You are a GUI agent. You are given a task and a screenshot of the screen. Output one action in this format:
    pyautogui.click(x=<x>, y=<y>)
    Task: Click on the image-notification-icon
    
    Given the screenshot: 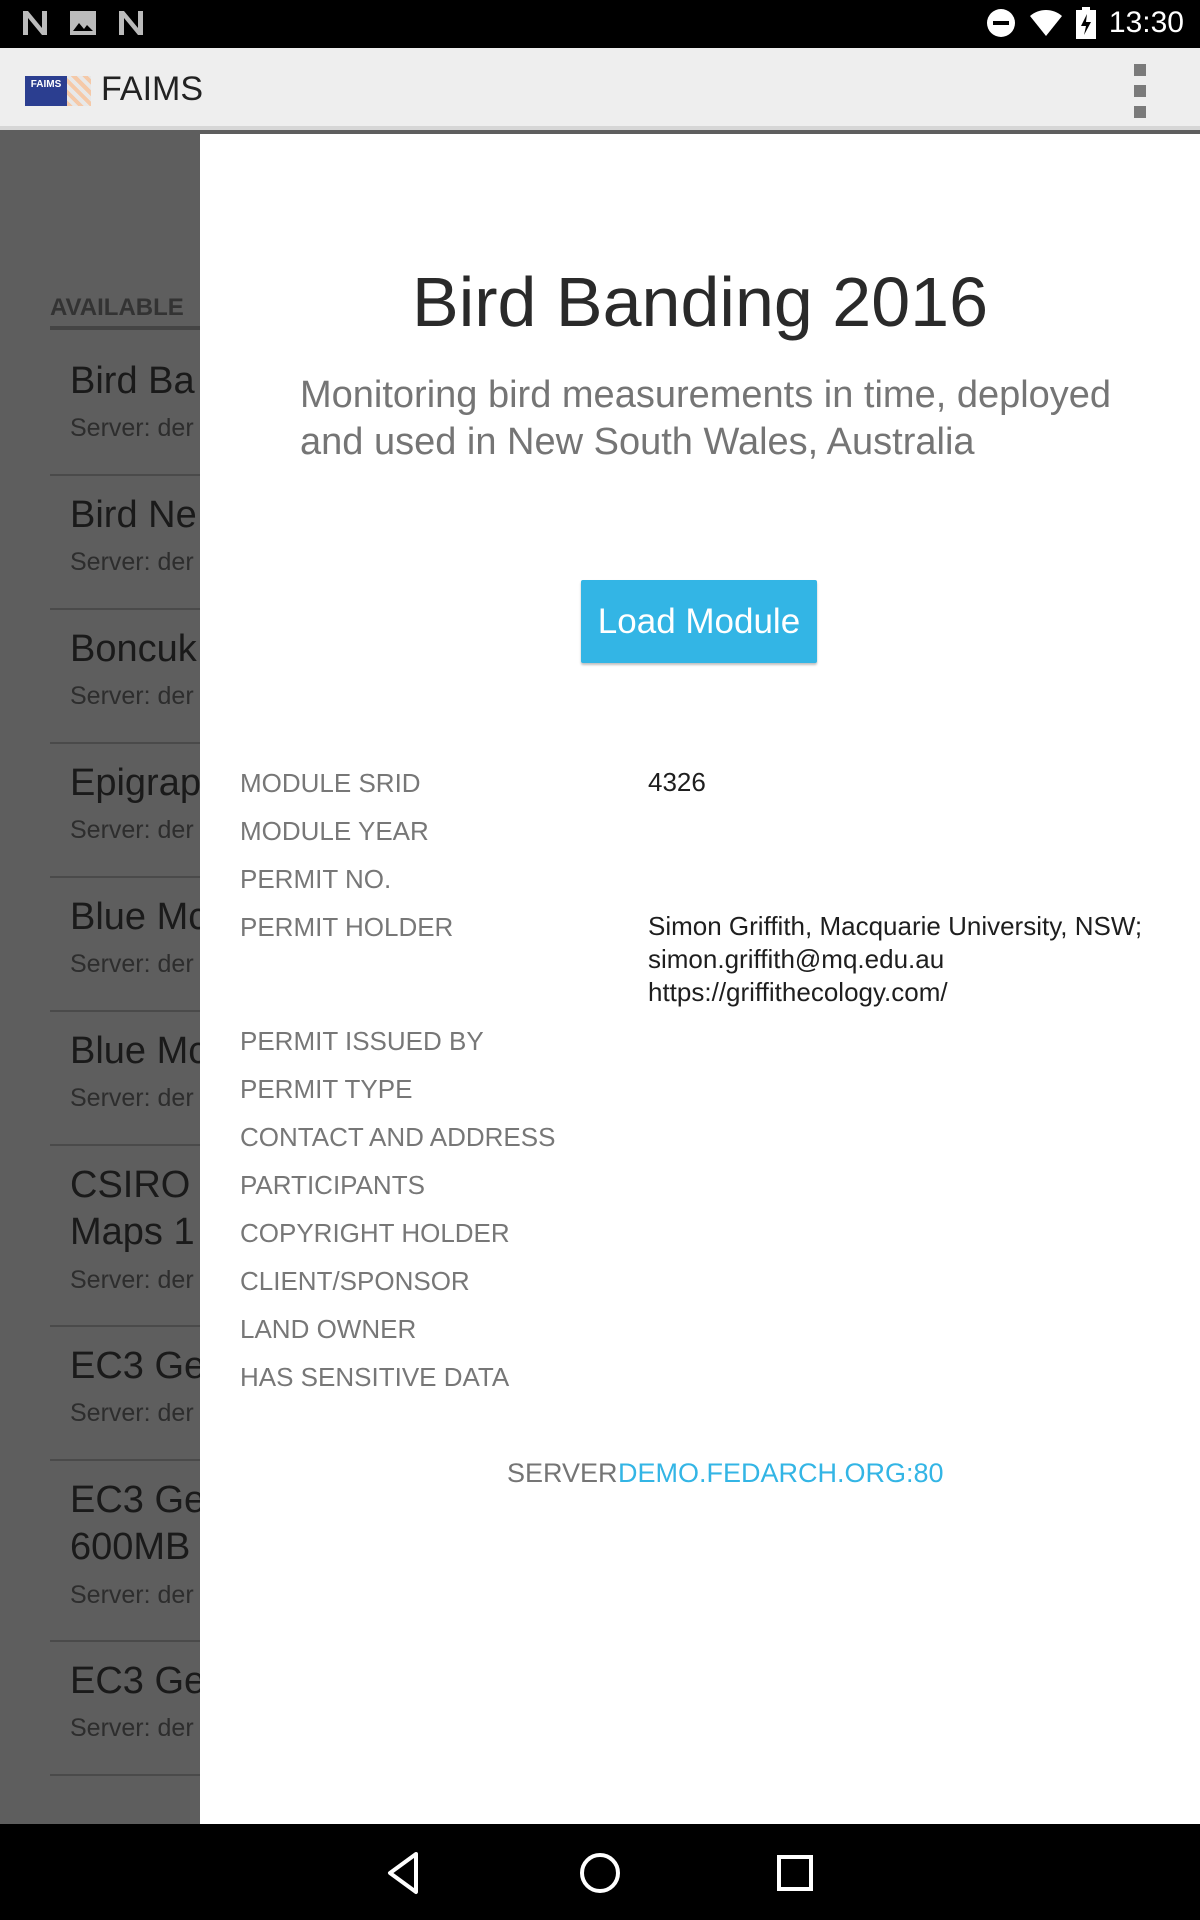 What is the action you would take?
    pyautogui.click(x=83, y=23)
    